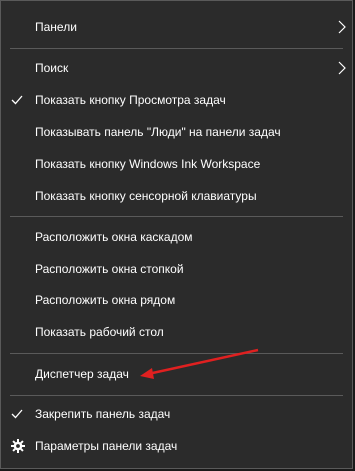  What do you see at coordinates (114, 237) in the screenshot?
I see `menu-item-label: Расположить окна каскадом` at bounding box center [114, 237].